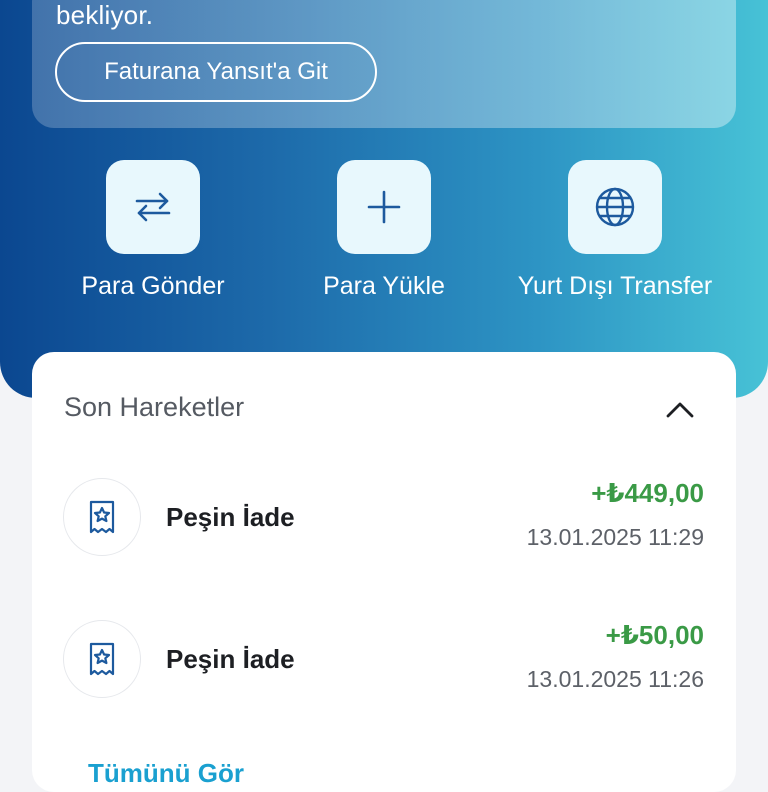  What do you see at coordinates (615, 537) in the screenshot?
I see `transaction-date: 13.01.2025 11:29` at bounding box center [615, 537].